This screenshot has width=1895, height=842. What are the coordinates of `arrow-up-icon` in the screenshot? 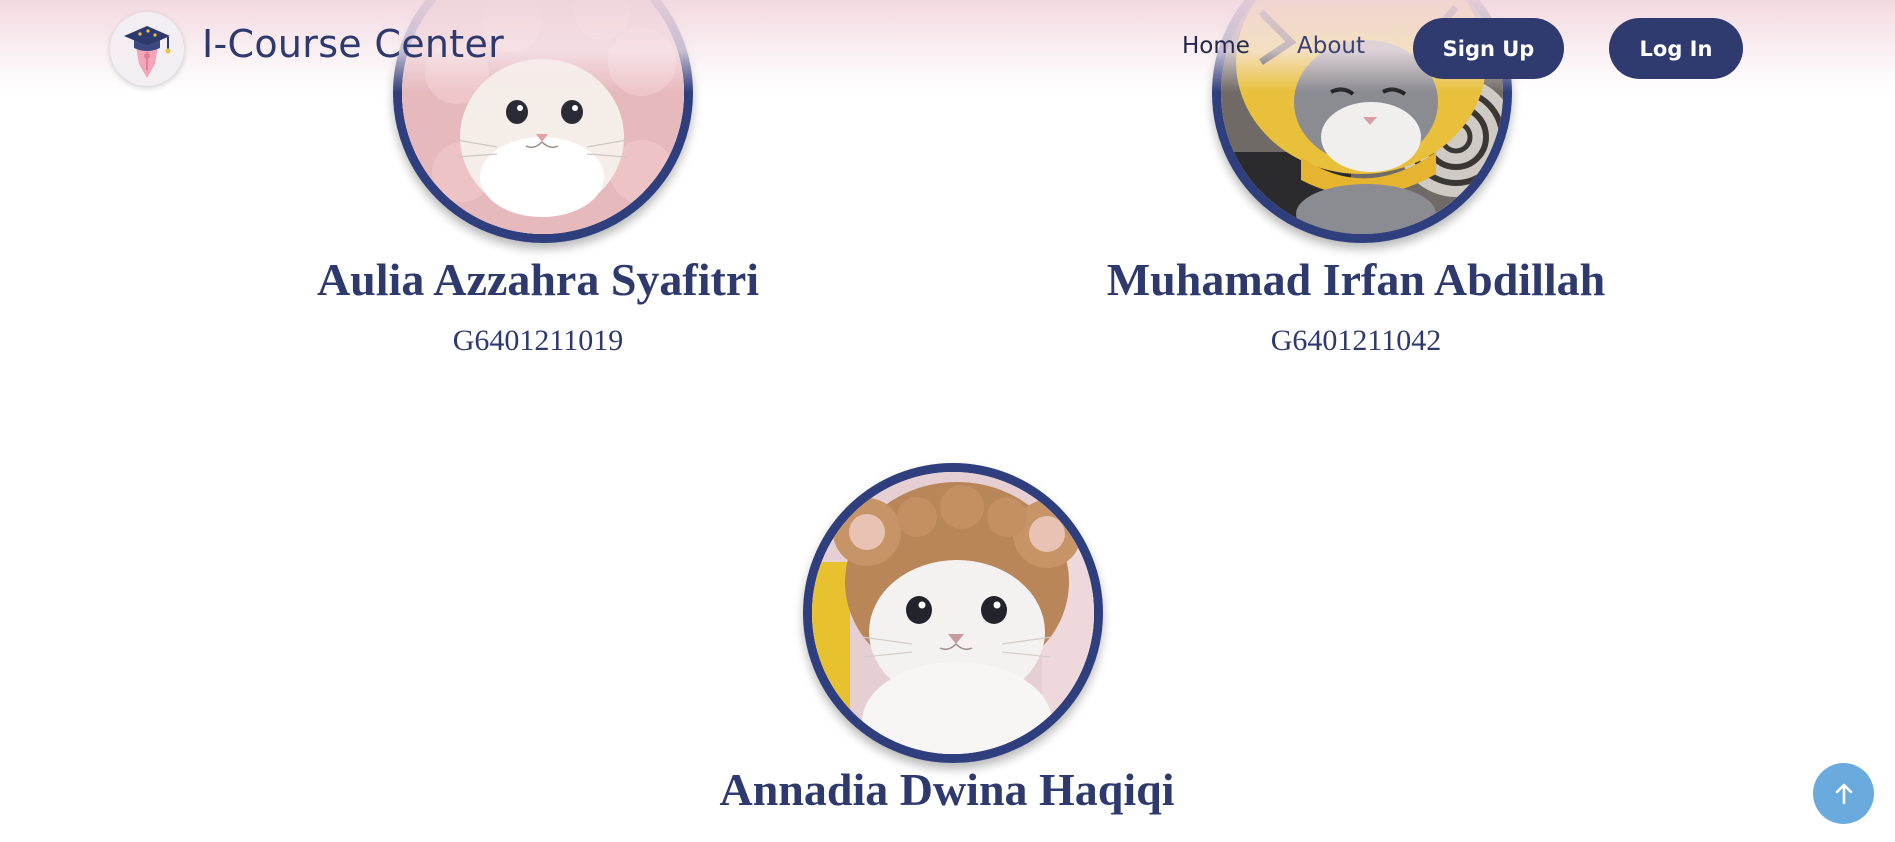 It's located at (1843, 793).